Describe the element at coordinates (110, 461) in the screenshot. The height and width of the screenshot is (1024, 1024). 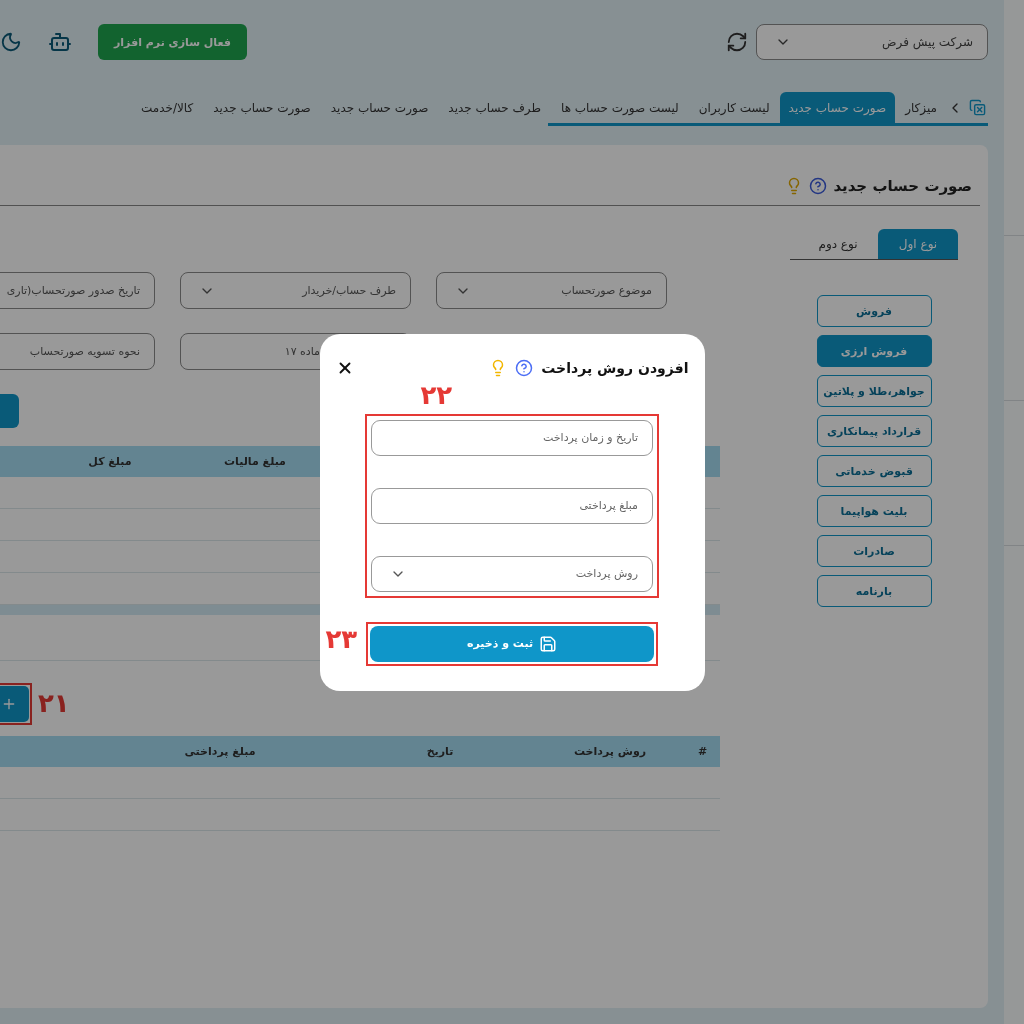
I see `column-header: مبلغ کل` at that location.